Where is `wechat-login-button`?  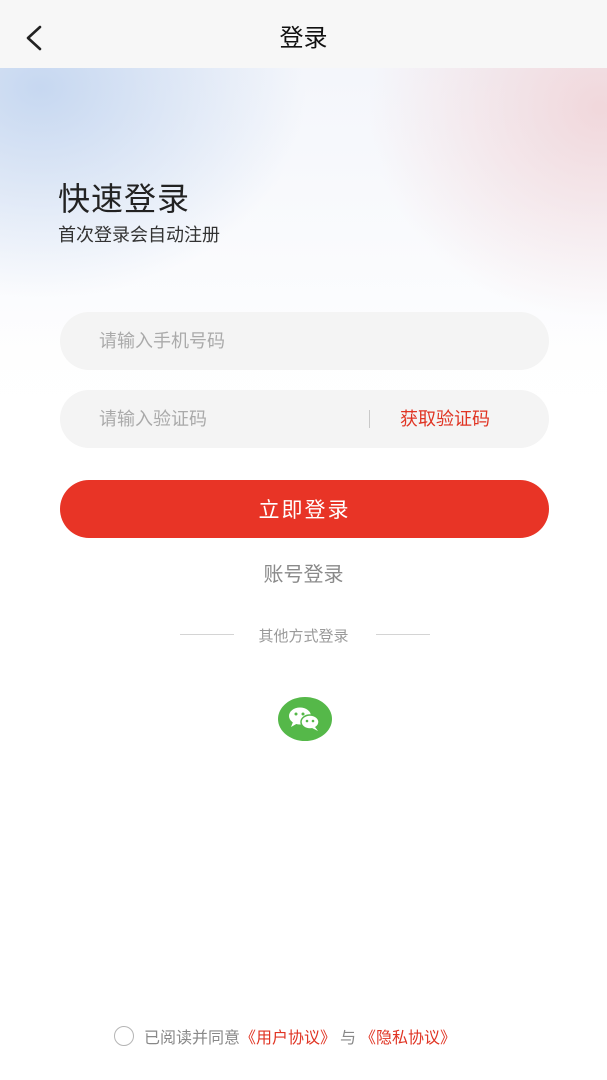 wechat-login-button is located at coordinates (305, 719).